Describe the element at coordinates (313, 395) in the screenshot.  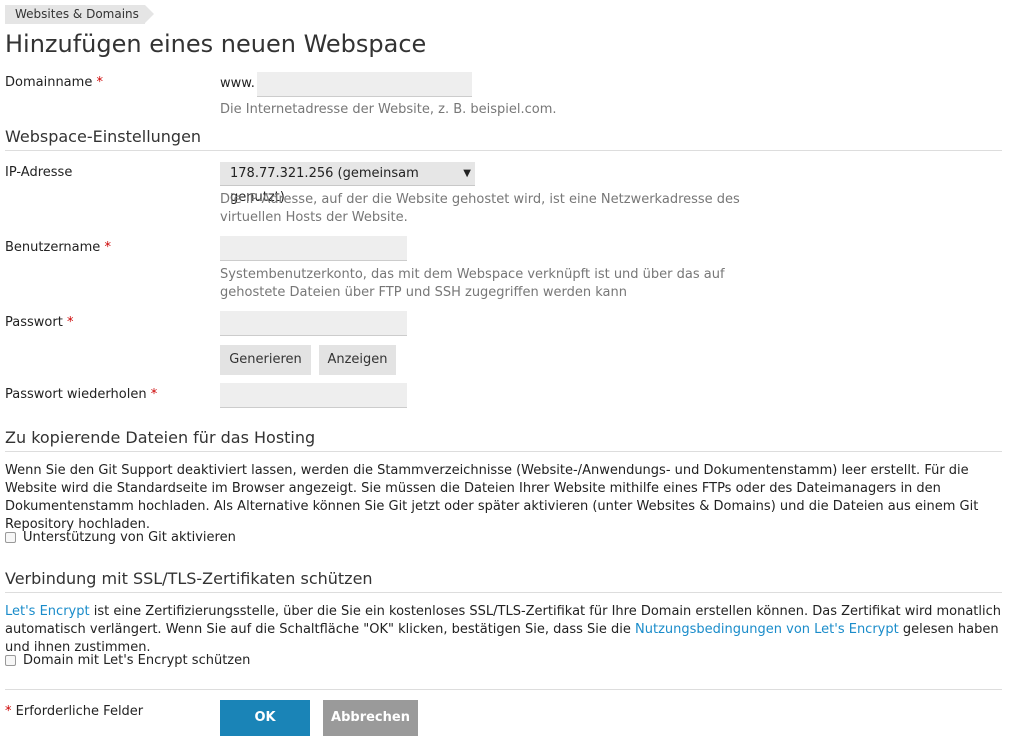
I see `password-repeat-input` at that location.